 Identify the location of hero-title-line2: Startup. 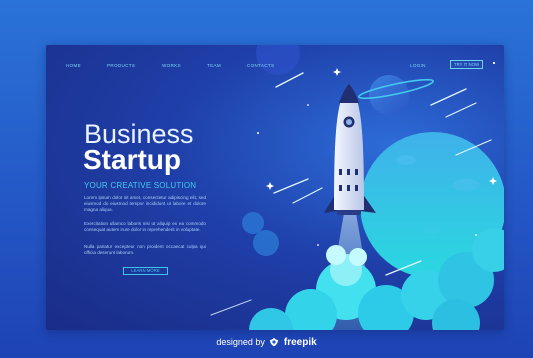
(132, 159).